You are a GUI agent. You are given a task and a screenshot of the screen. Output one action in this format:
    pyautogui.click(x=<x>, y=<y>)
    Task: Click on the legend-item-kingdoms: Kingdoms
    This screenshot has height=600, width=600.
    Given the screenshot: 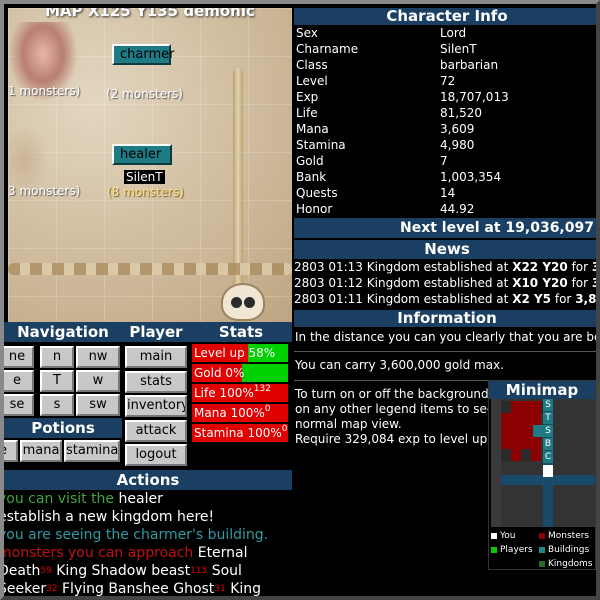 What is the action you would take?
    pyautogui.click(x=566, y=564)
    